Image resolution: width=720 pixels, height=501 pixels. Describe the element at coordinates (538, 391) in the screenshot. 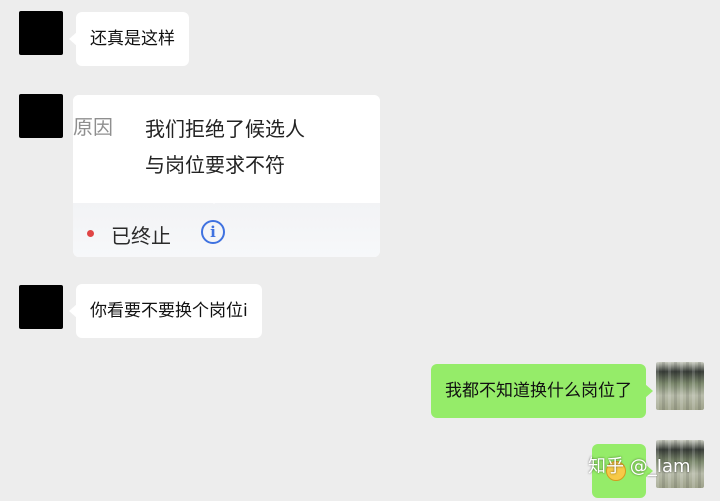

I see `message-text: 我都不知道换什么岗位了` at that location.